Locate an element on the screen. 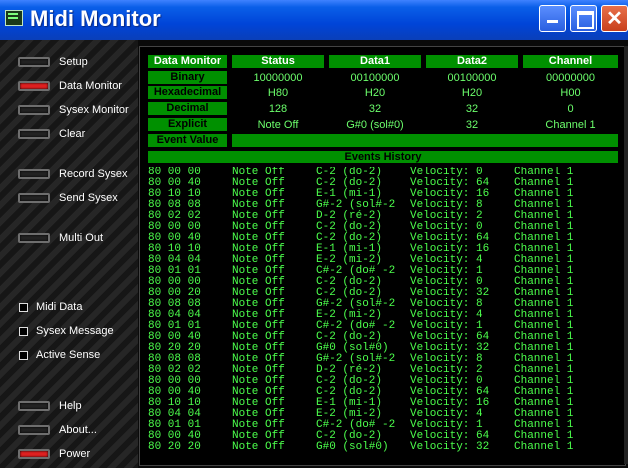 The height and width of the screenshot is (468, 628). button-label: Sysex Monitor is located at coordinates (94, 110).